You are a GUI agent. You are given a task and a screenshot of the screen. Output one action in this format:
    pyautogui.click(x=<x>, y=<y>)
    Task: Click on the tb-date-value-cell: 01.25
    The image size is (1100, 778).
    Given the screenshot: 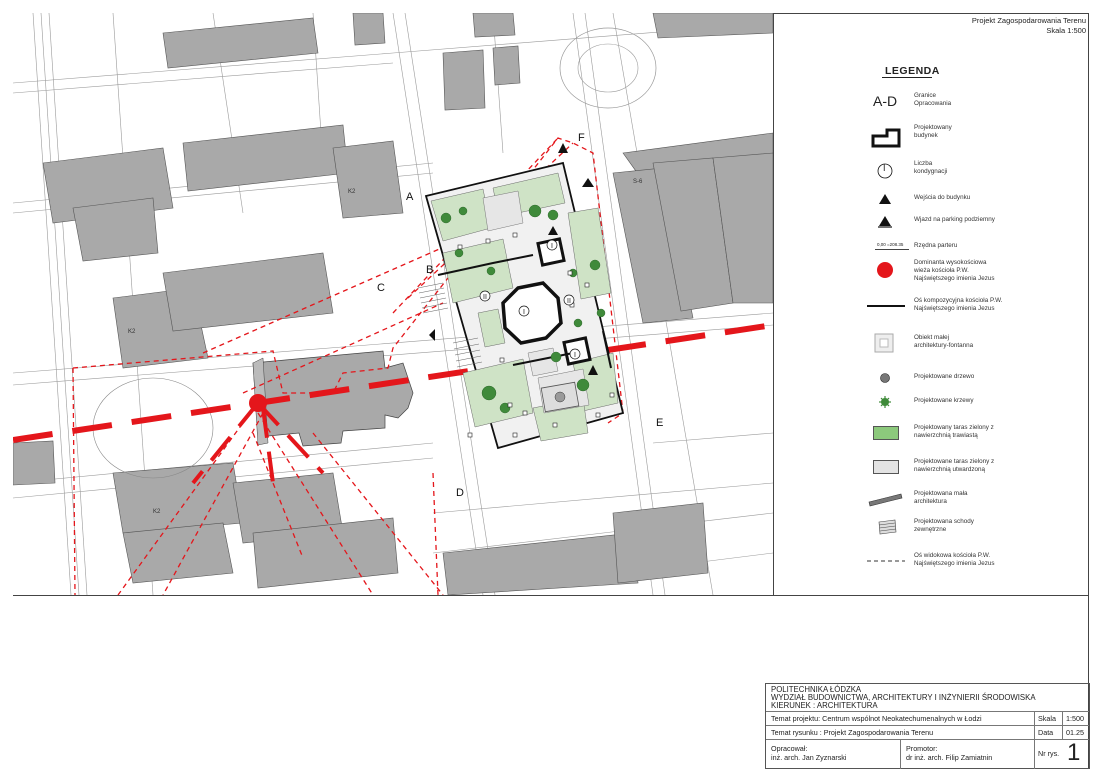 What is the action you would take?
    pyautogui.click(x=1076, y=733)
    